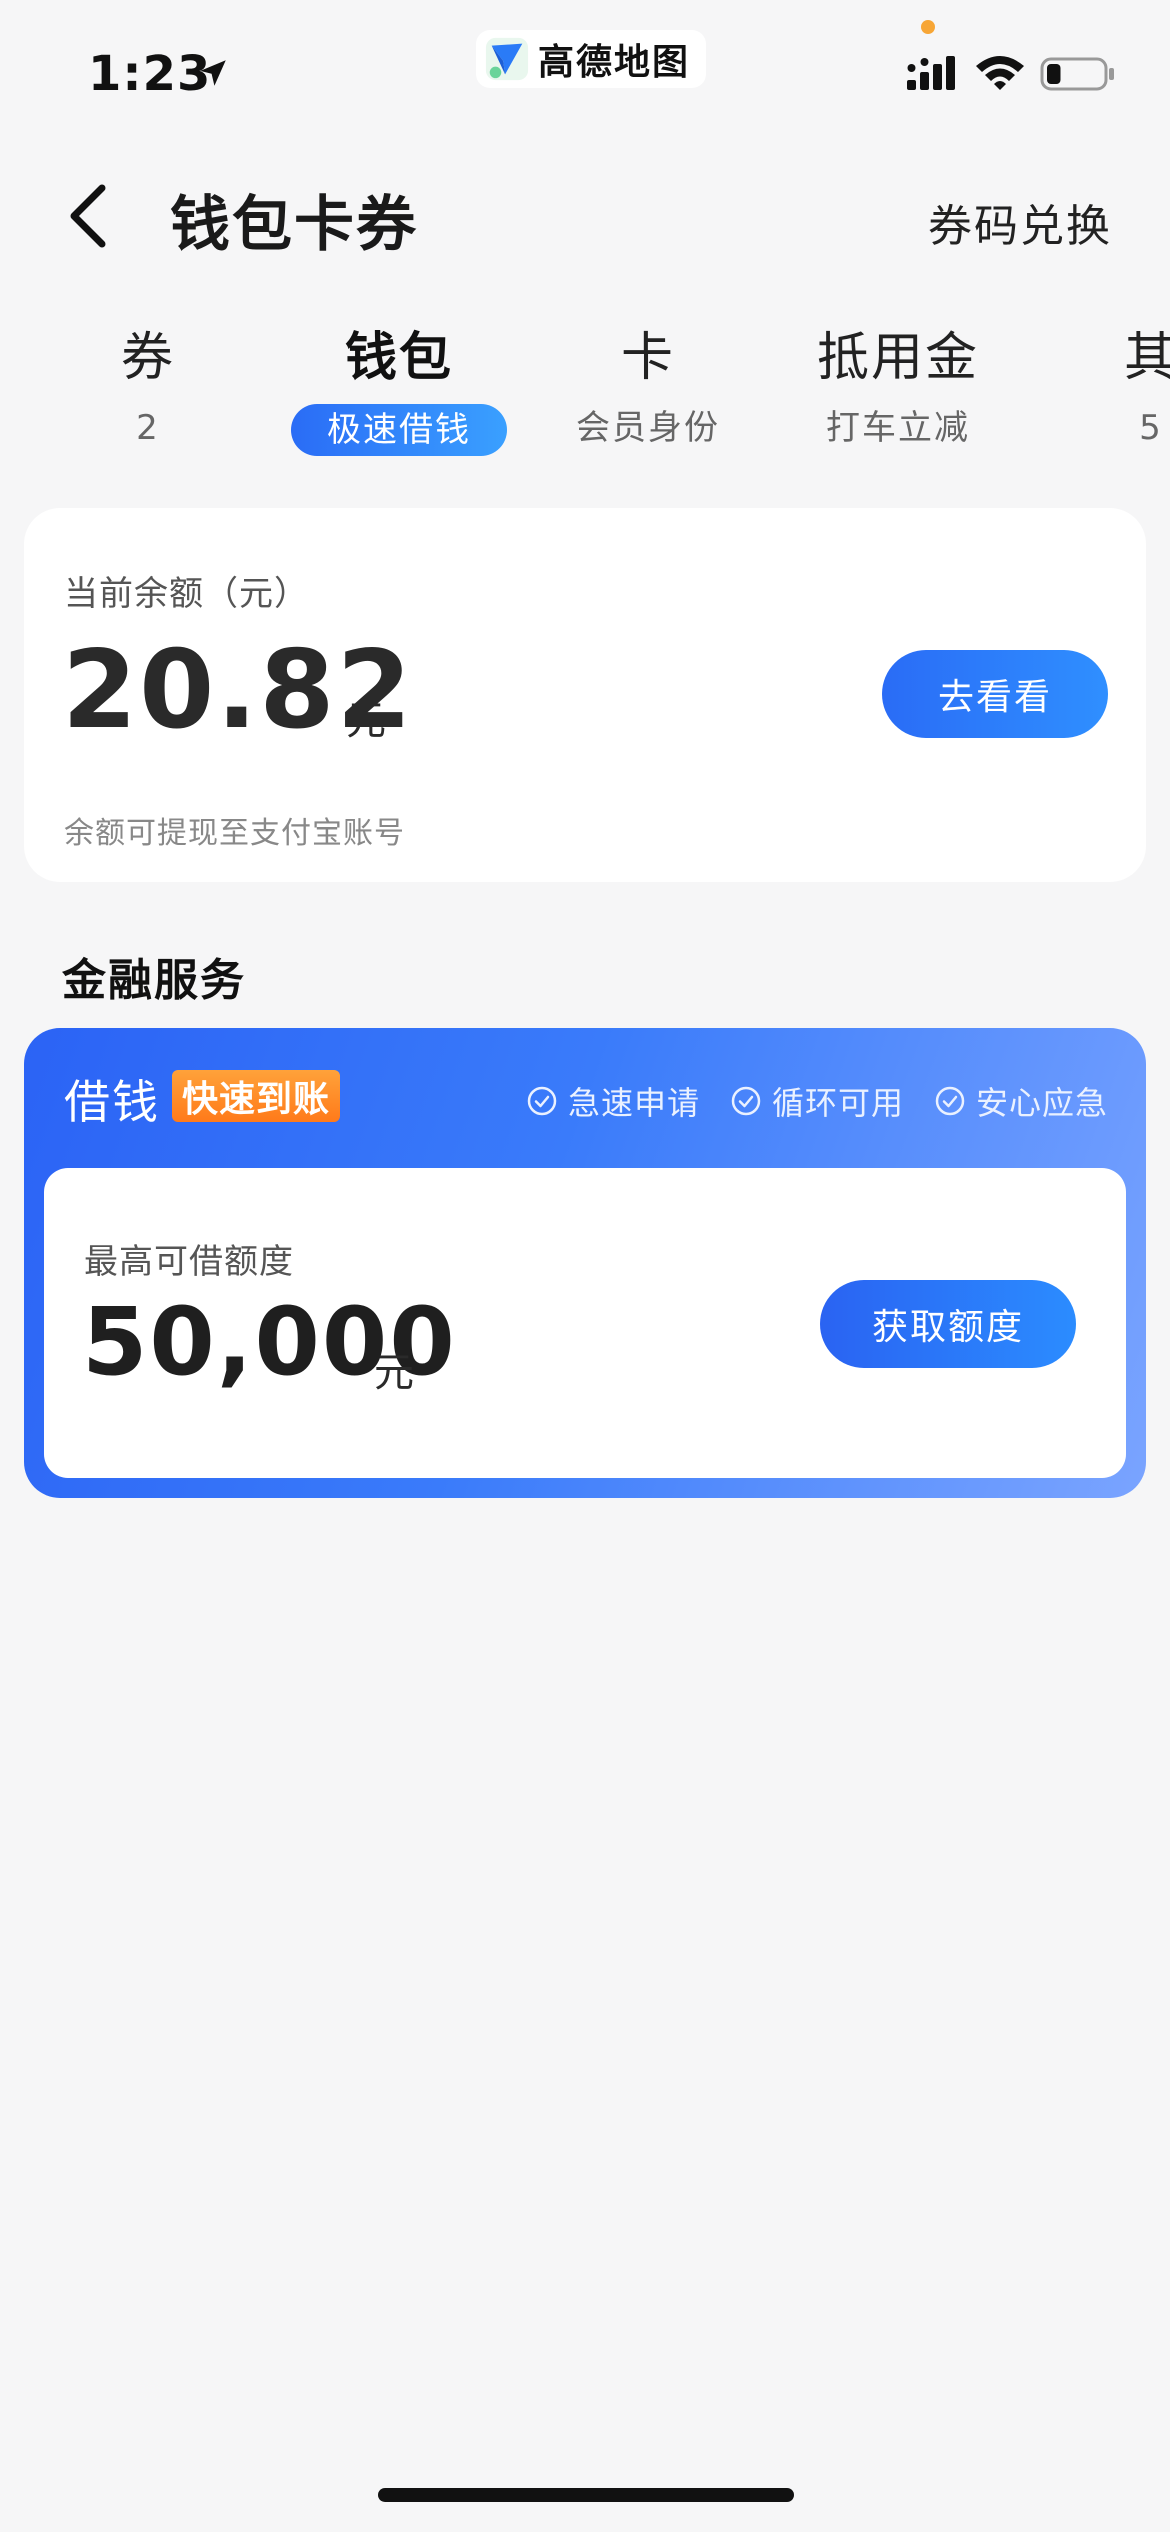 The width and height of the screenshot is (1170, 2532). I want to click on loan-features: 急速申请 循环可用 安心应急, so click(817, 1101).